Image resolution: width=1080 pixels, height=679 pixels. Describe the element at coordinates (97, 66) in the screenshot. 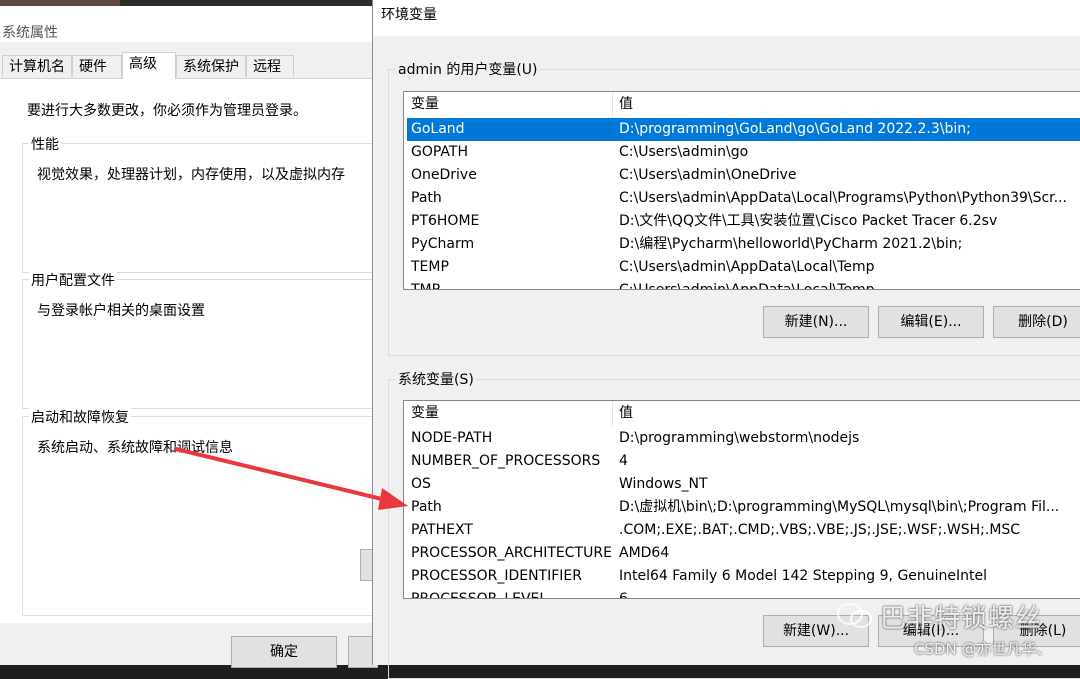

I see `tab-hardware: 硬件` at that location.